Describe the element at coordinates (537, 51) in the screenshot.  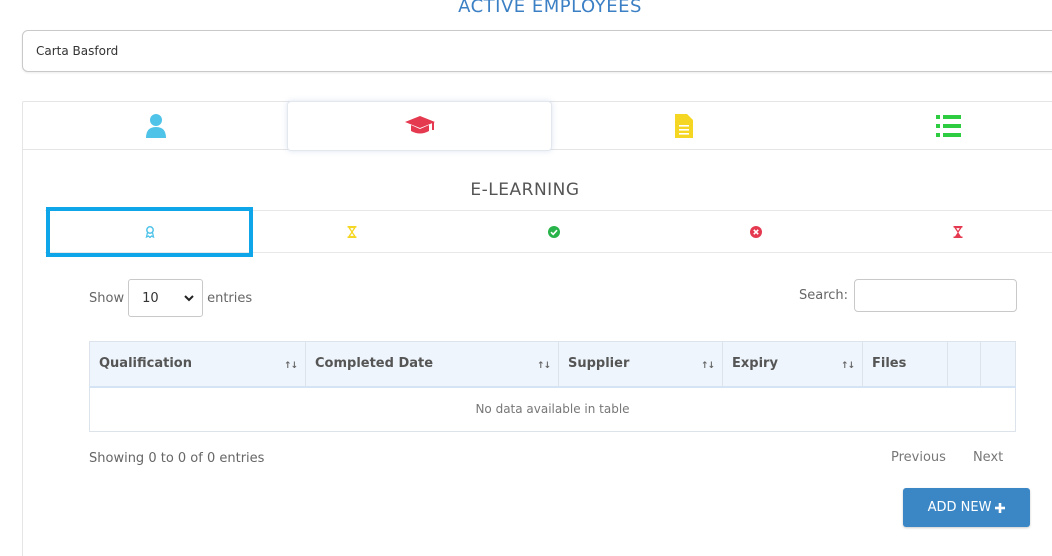
I see `employee-select: Carta Basford` at that location.